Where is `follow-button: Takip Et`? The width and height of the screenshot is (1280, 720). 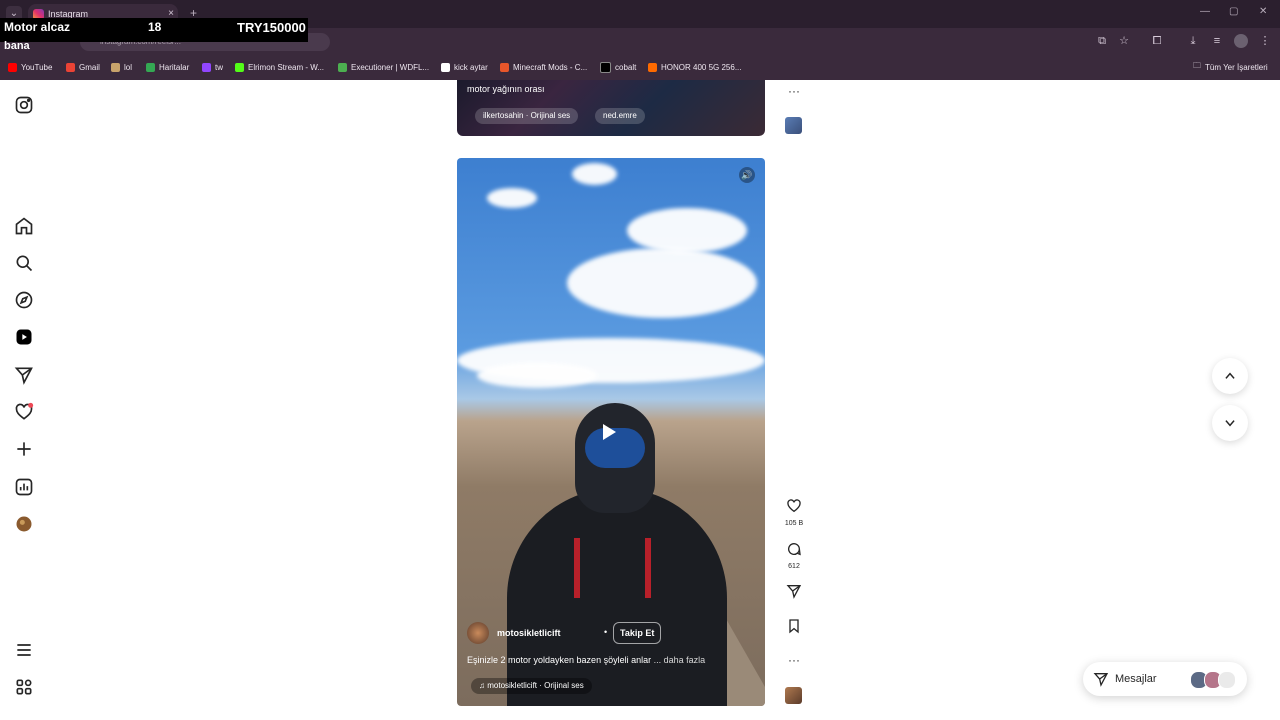 follow-button: Takip Et is located at coordinates (637, 633).